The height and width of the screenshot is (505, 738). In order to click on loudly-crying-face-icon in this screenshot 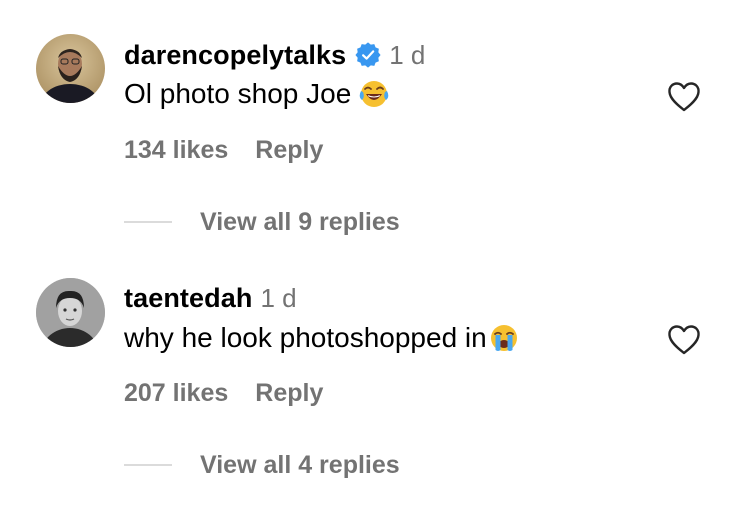, I will do `click(504, 338)`.